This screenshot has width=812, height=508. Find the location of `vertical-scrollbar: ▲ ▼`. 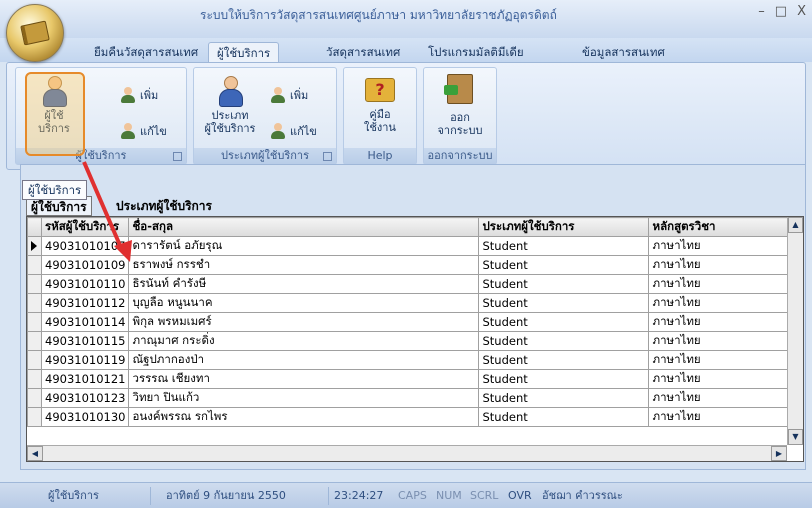

vertical-scrollbar: ▲ ▼ is located at coordinates (795, 331).